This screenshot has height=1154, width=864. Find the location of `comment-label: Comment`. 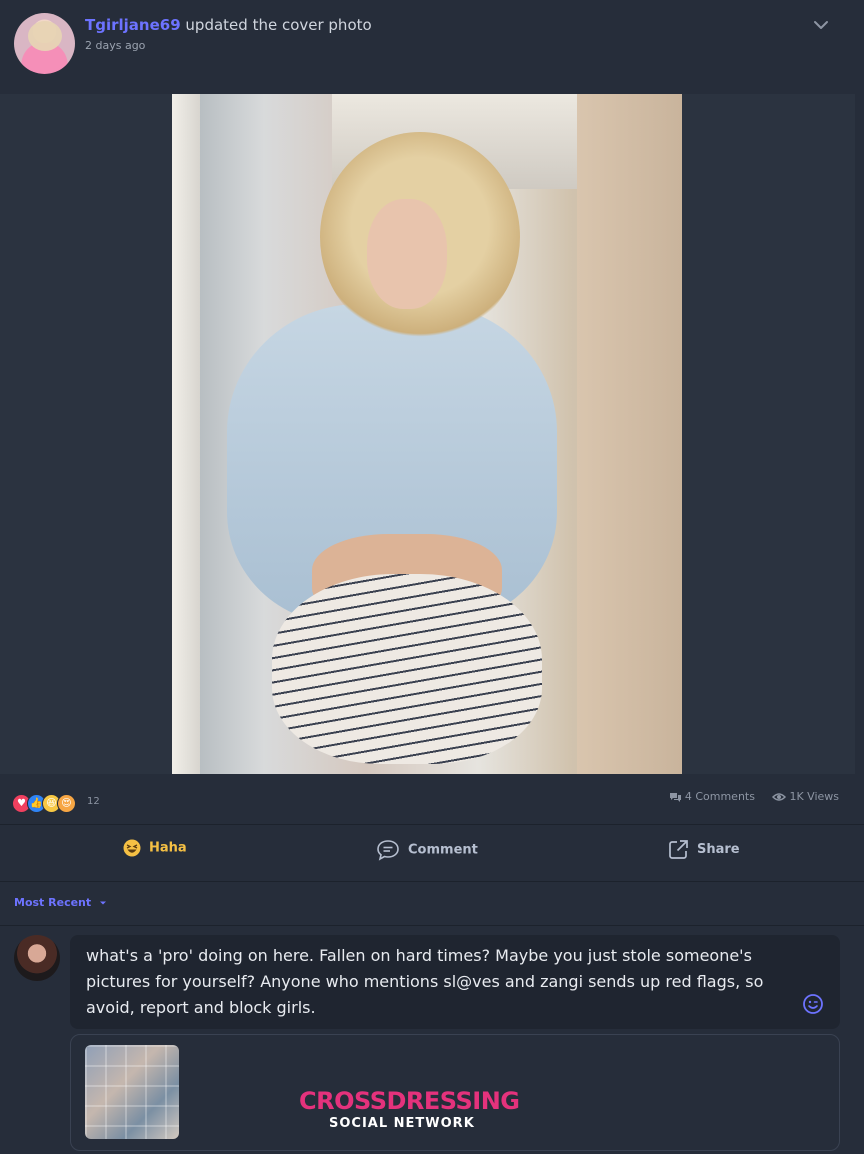

comment-label: Comment is located at coordinates (443, 850).